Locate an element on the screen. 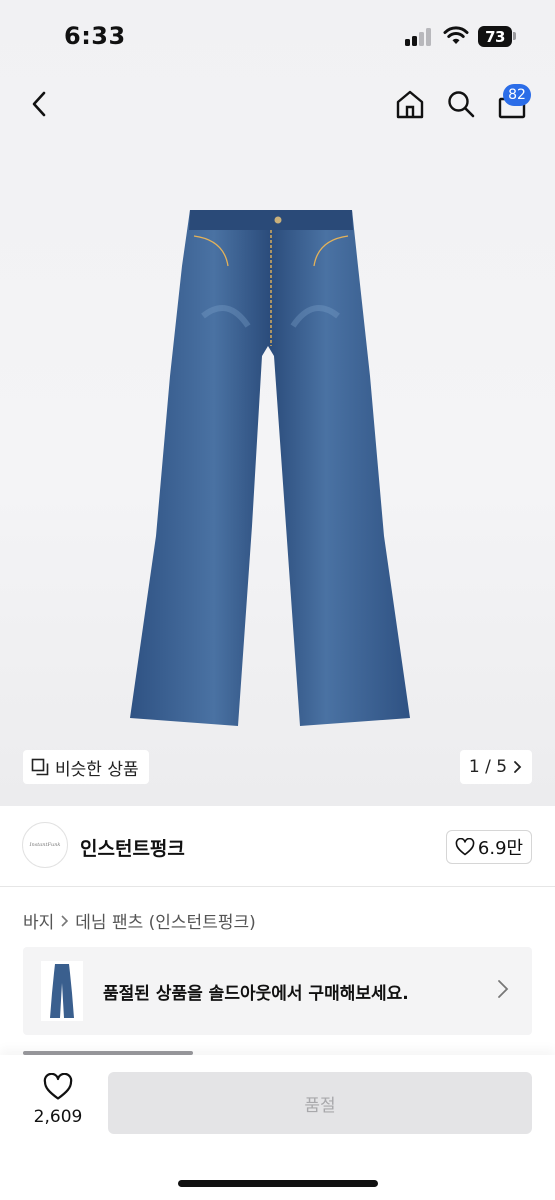 The width and height of the screenshot is (555, 1200). back-button is located at coordinates (40, 104).